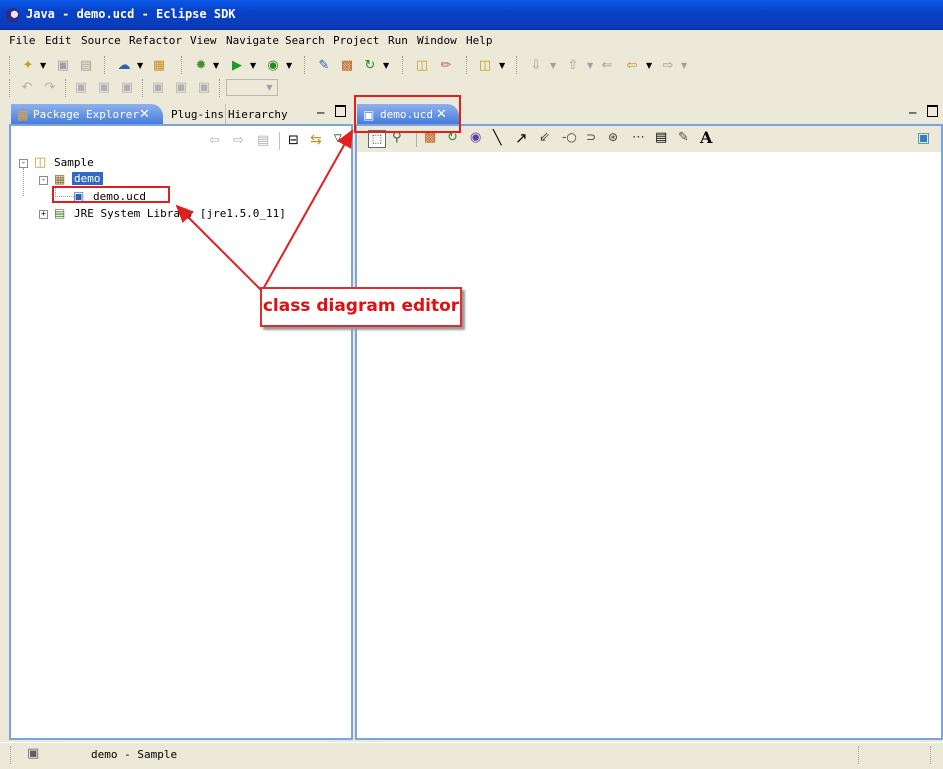  Describe the element at coordinates (324, 65) in the screenshot. I see `new-class-icon: ✎` at that location.